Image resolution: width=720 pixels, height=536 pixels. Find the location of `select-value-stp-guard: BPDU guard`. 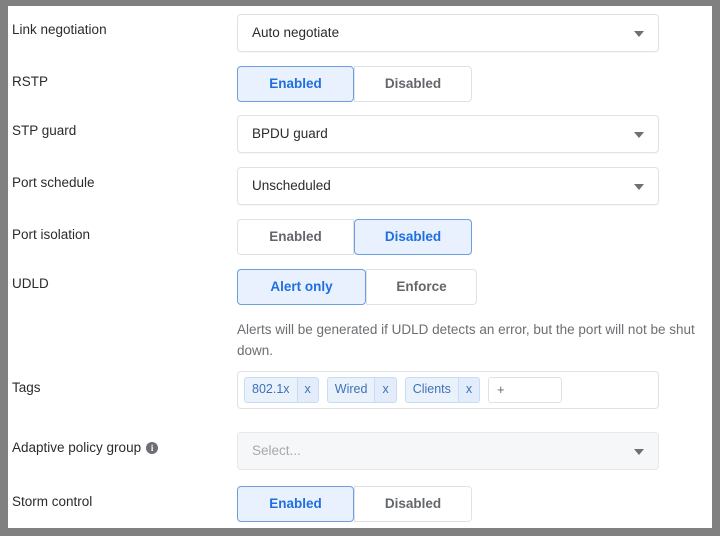

select-value-stp-guard: BPDU guard is located at coordinates (290, 133).